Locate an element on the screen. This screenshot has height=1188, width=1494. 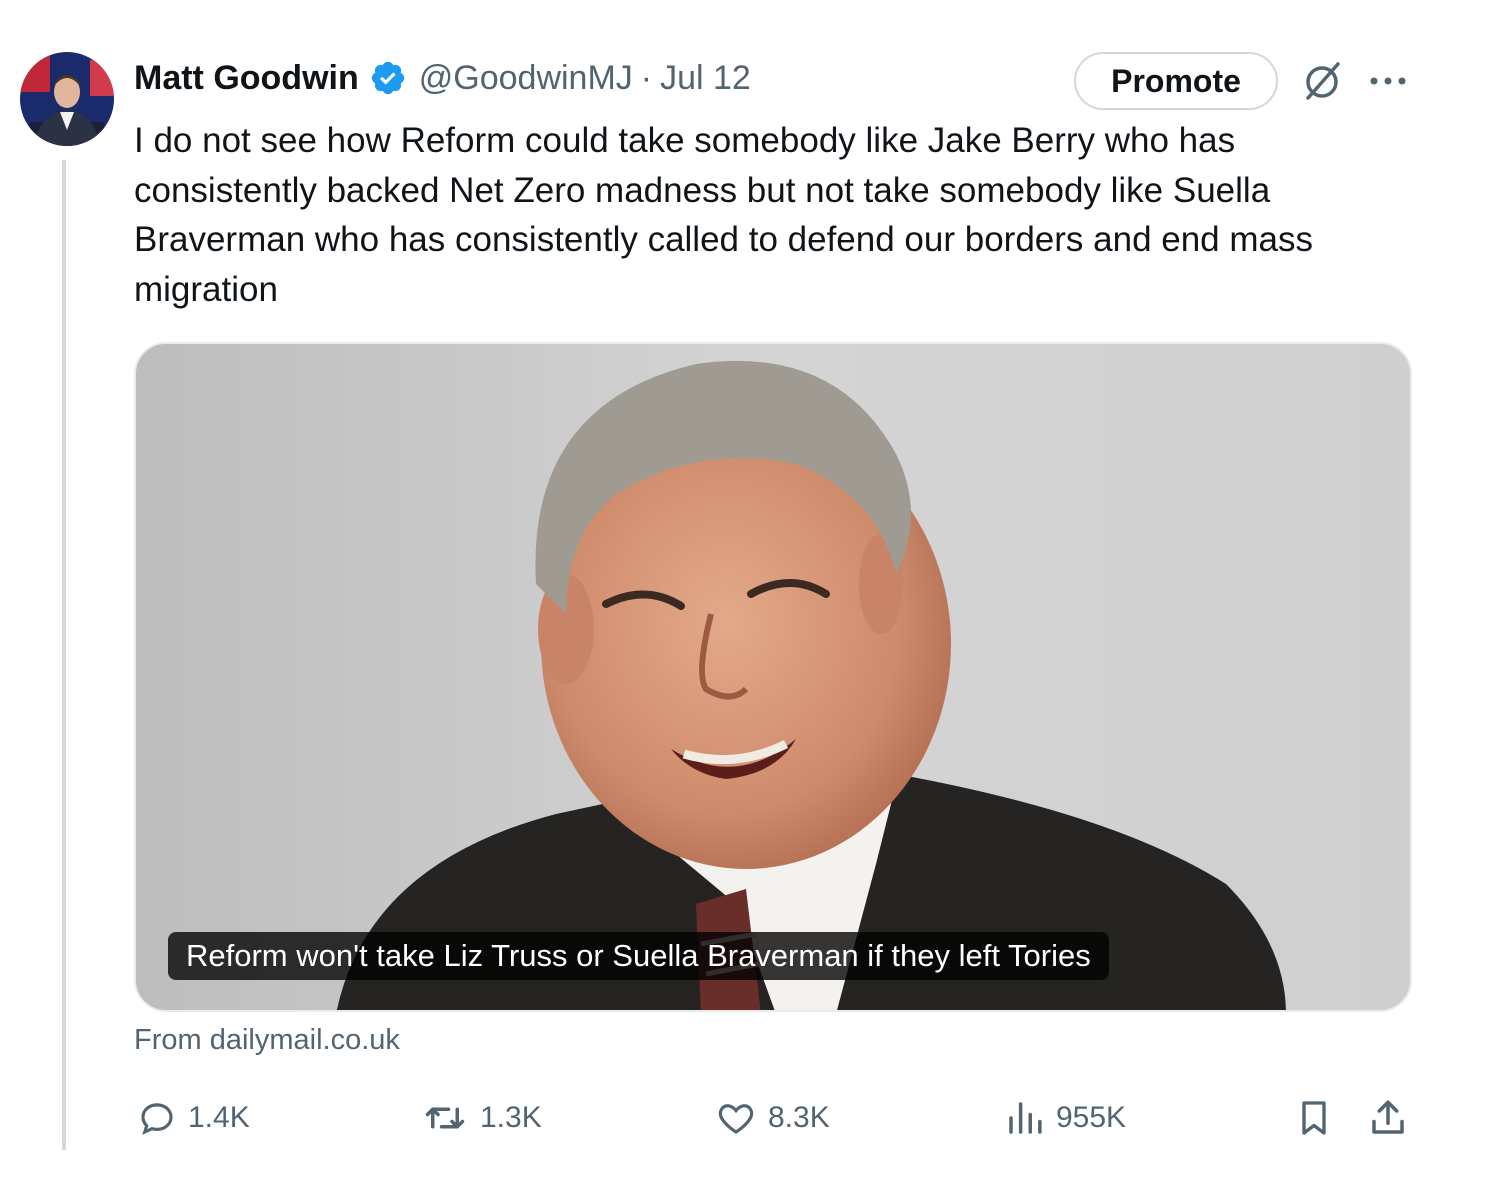
card-source: From dailymail.co.uk is located at coordinates (267, 1040).